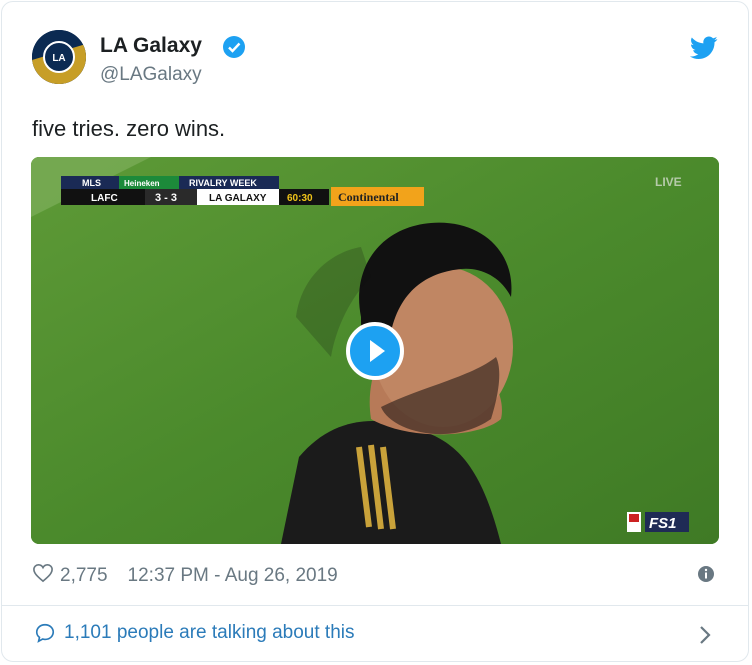  I want to click on scoreboard-away-team: LA GALAXY, so click(238, 198).